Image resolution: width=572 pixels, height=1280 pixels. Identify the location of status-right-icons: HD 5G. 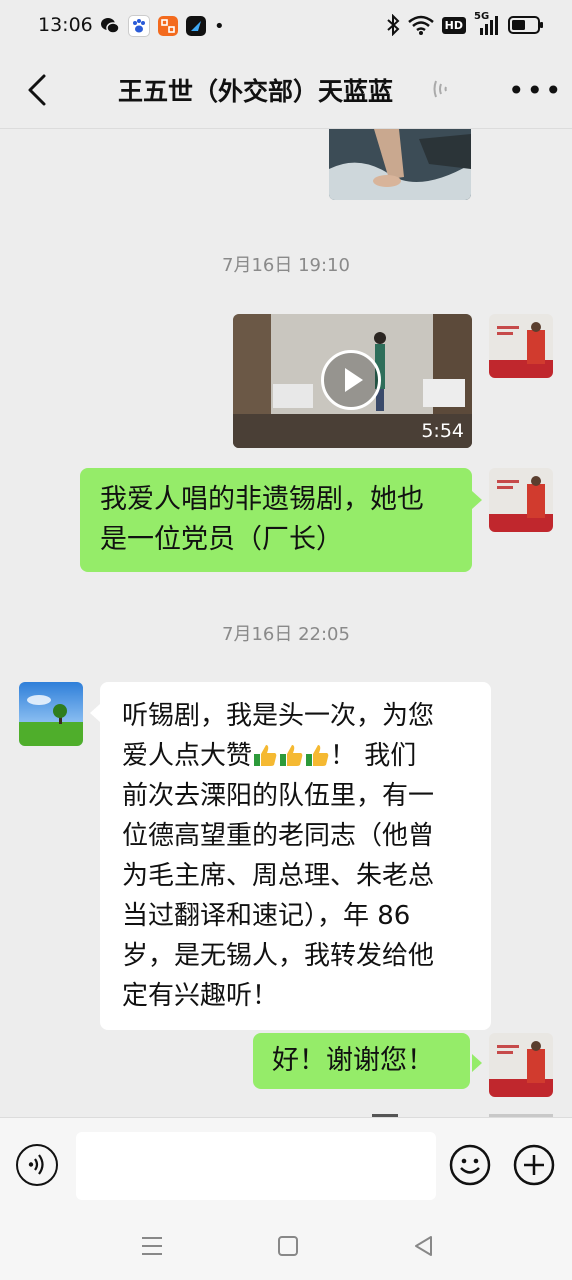
(465, 23).